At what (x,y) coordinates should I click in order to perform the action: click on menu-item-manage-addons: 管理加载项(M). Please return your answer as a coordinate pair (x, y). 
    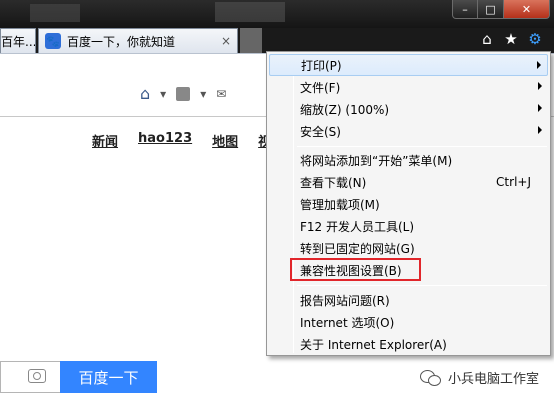
    Looking at the image, I should click on (408, 204).